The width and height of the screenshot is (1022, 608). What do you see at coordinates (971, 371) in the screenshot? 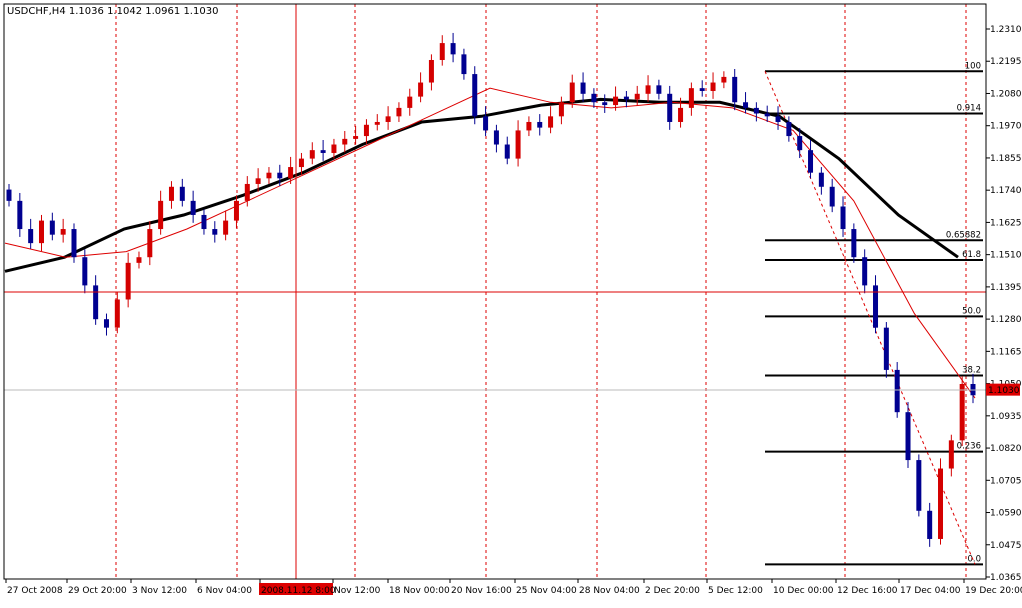
I see `fib-level-label: 38.2` at bounding box center [971, 371].